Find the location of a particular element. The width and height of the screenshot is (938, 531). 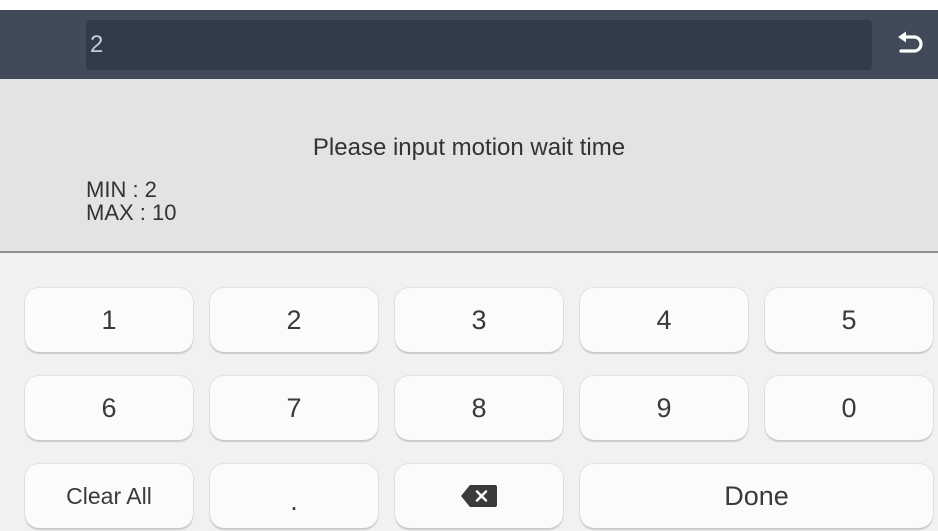

prompt-text: Please input motion wait time is located at coordinates (469, 147).